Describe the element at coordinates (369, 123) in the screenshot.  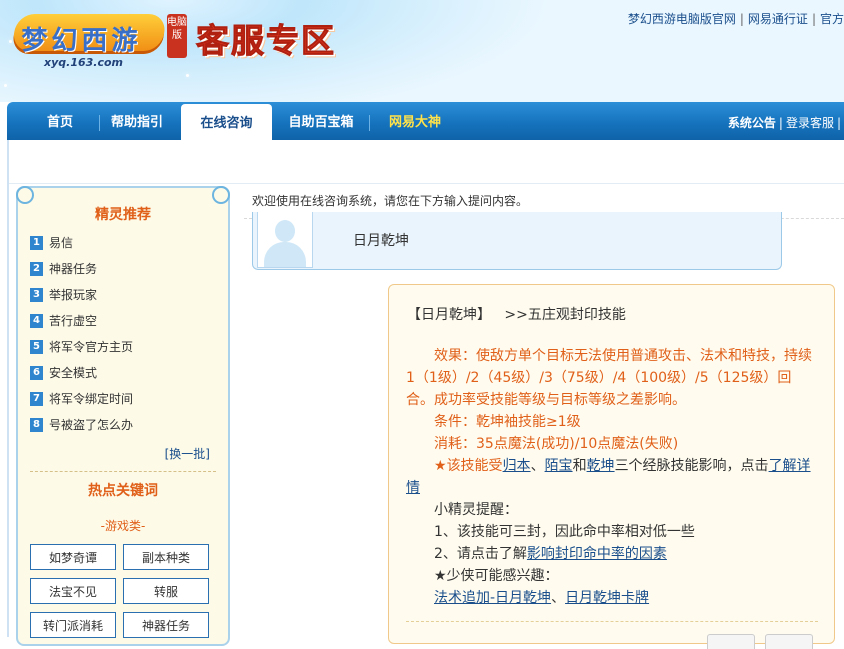
I see `nav-divider` at that location.